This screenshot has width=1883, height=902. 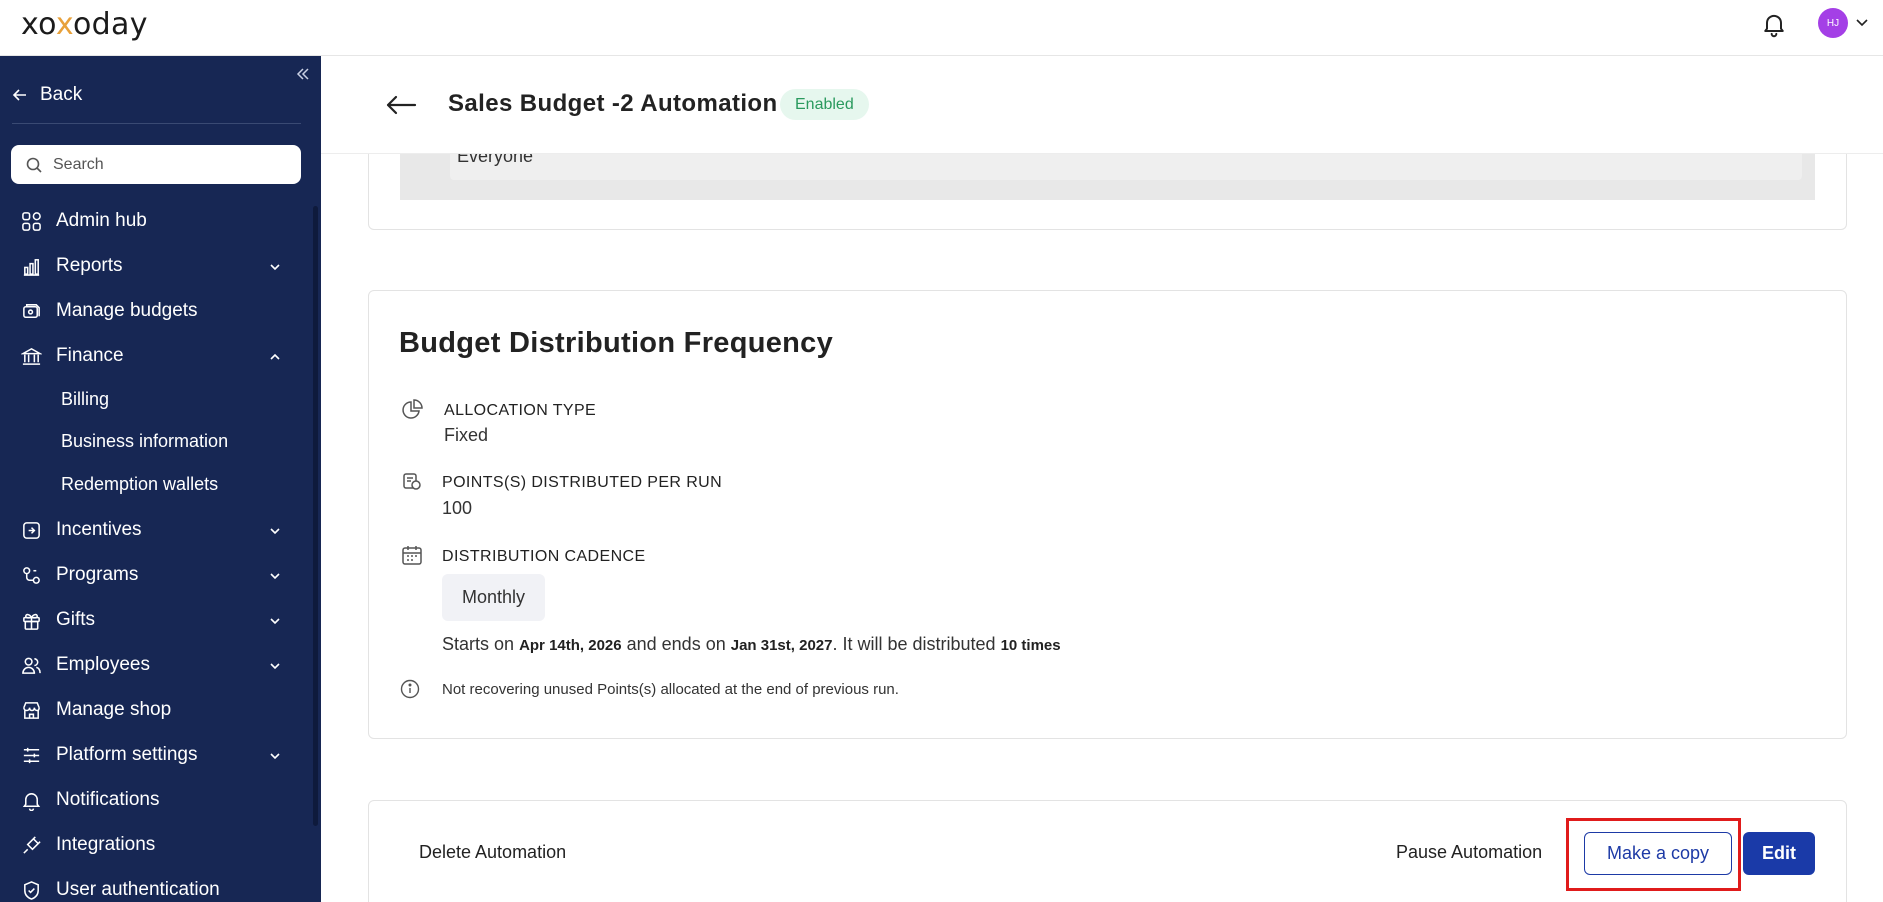 What do you see at coordinates (1469, 852) in the screenshot?
I see `pause-automation-button: Pause Automation` at bounding box center [1469, 852].